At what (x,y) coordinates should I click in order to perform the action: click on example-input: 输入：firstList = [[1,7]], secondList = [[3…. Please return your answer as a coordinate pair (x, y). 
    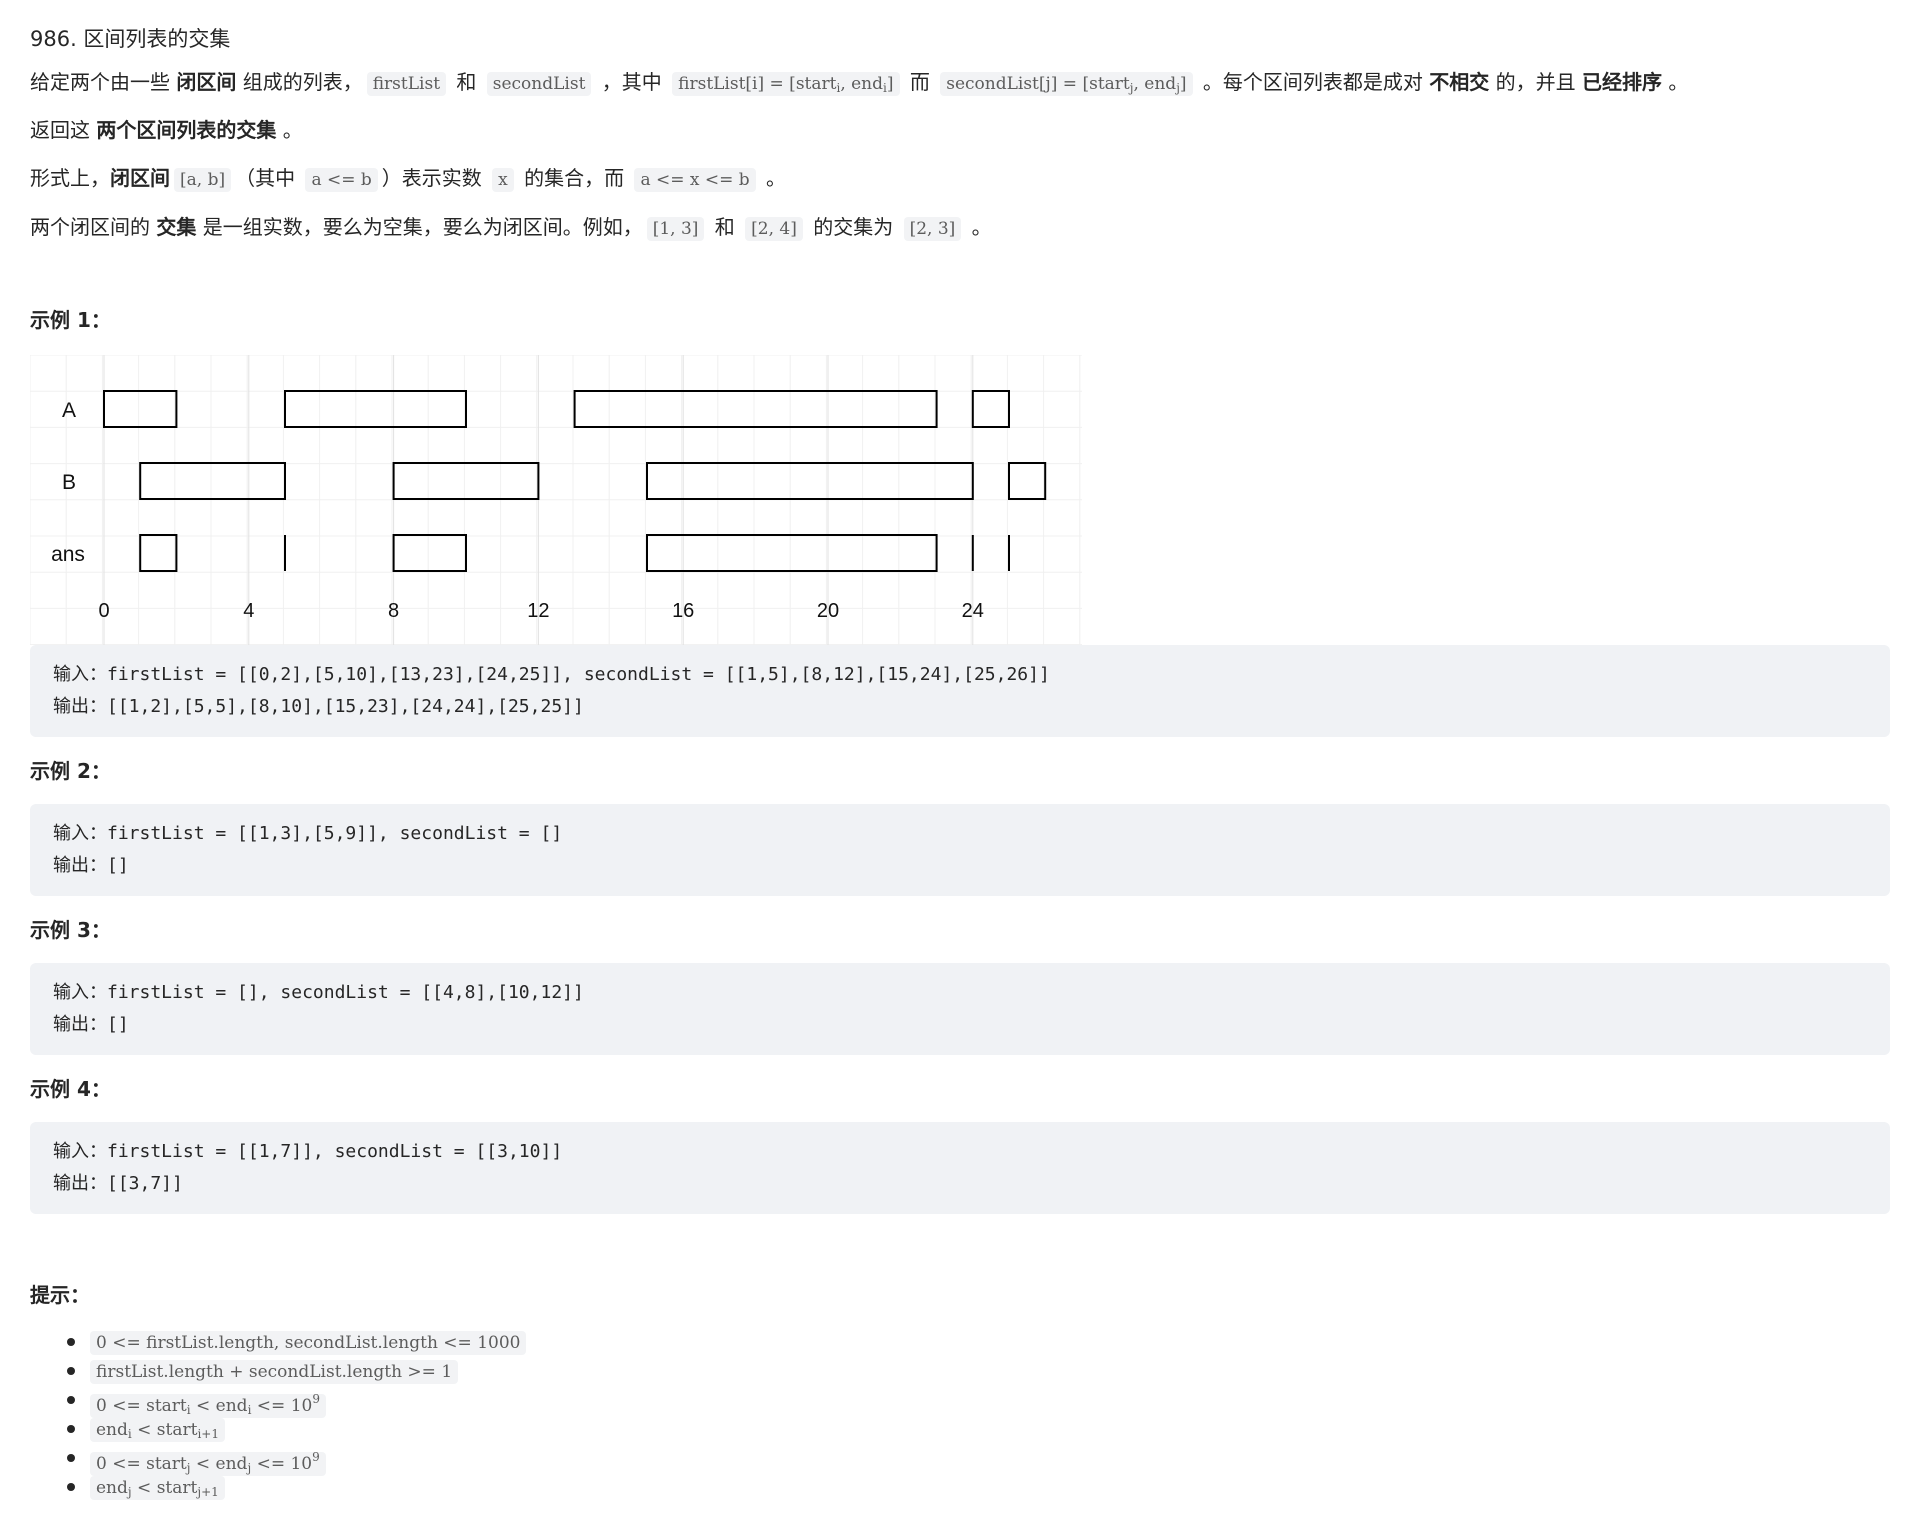
    Looking at the image, I should click on (308, 1151).